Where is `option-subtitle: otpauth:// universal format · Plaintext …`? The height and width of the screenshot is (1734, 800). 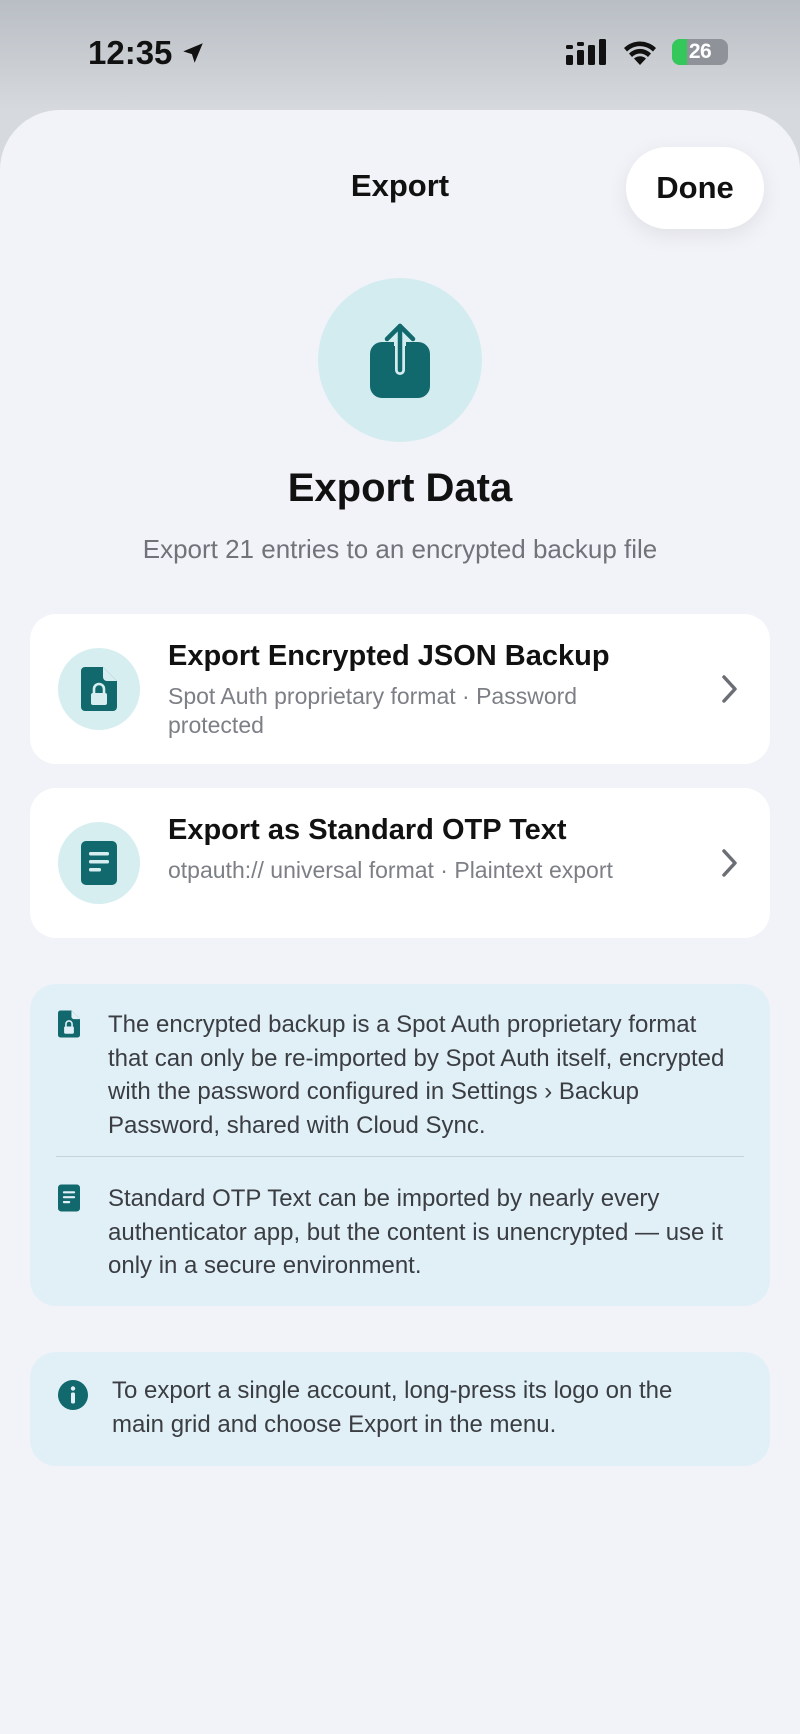 option-subtitle: otpauth:// universal format · Plaintext … is located at coordinates (390, 870).